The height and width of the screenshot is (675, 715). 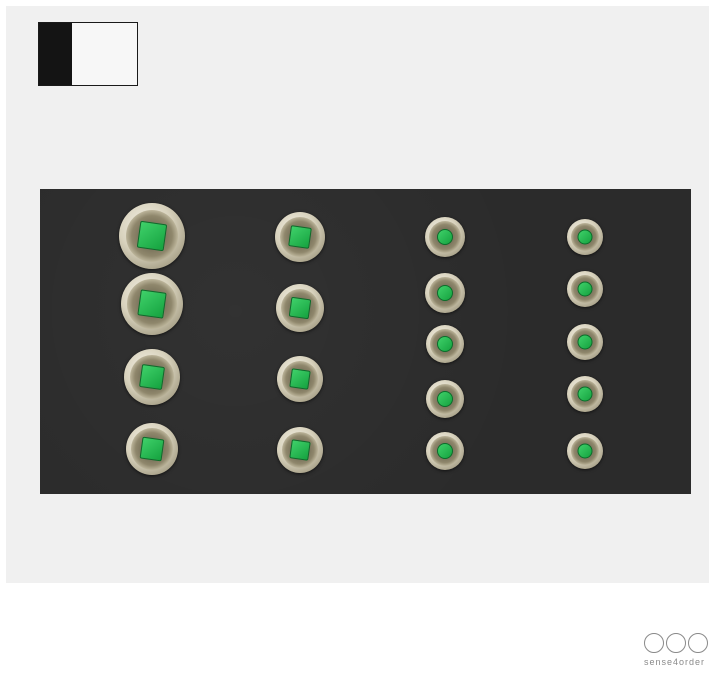 What do you see at coordinates (675, 662) in the screenshot?
I see `logo-text: sense4order` at bounding box center [675, 662].